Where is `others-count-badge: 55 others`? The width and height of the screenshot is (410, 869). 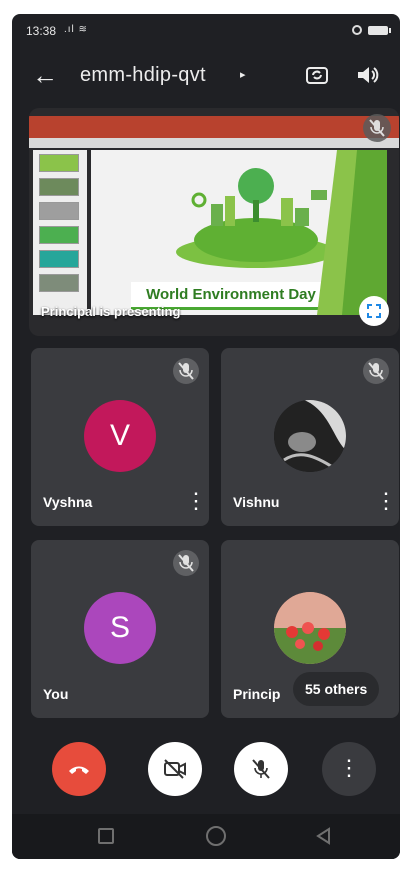
others-count-badge: 55 others is located at coordinates (336, 689).